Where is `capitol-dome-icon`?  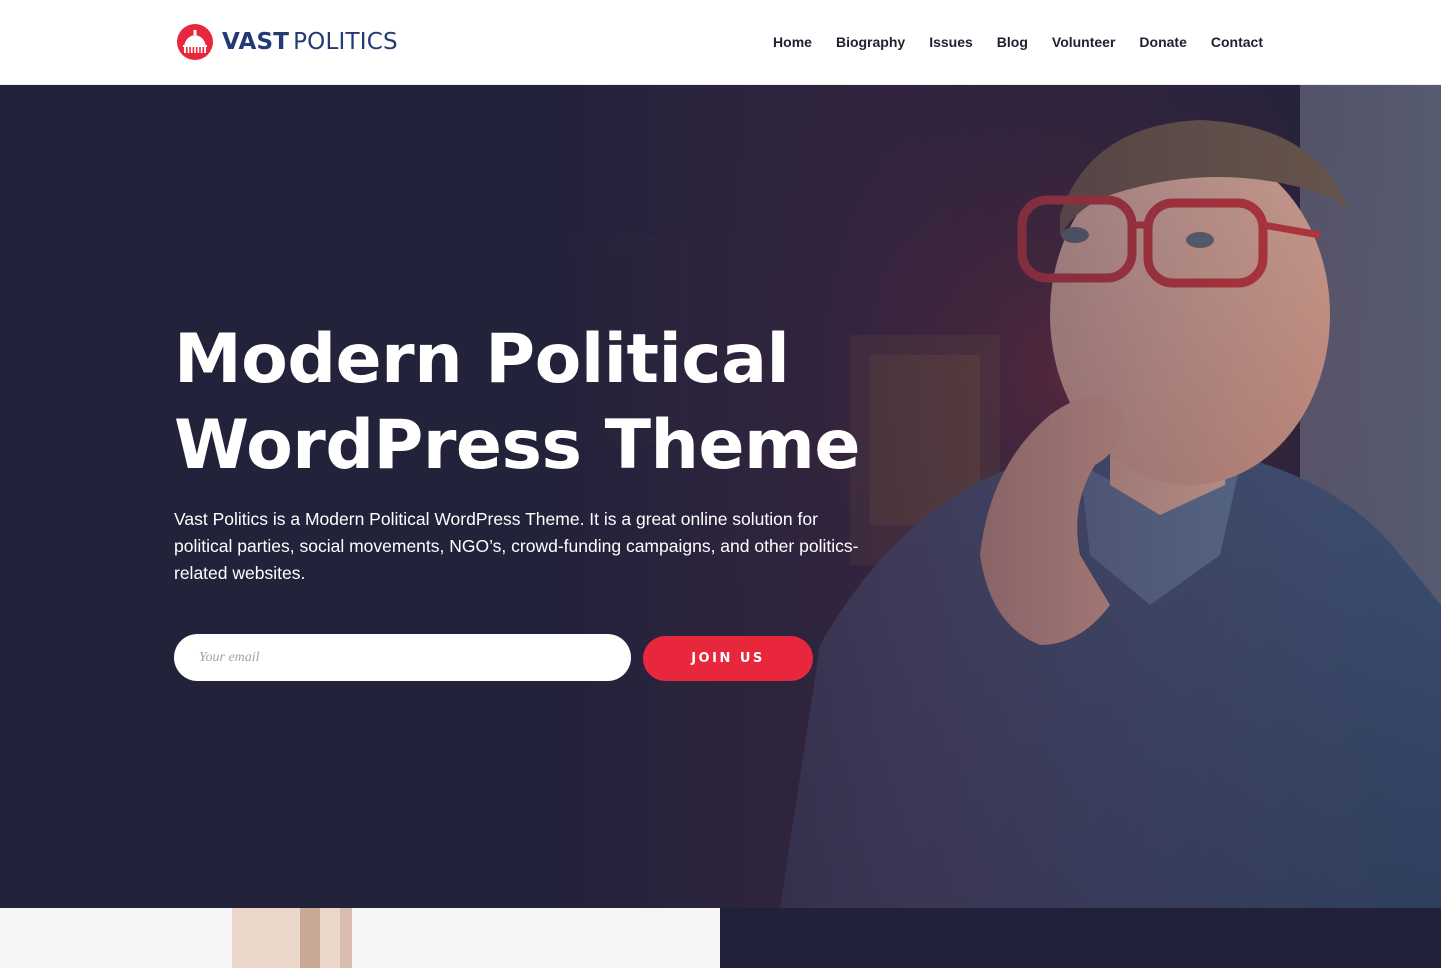
capitol-dome-icon is located at coordinates (195, 42).